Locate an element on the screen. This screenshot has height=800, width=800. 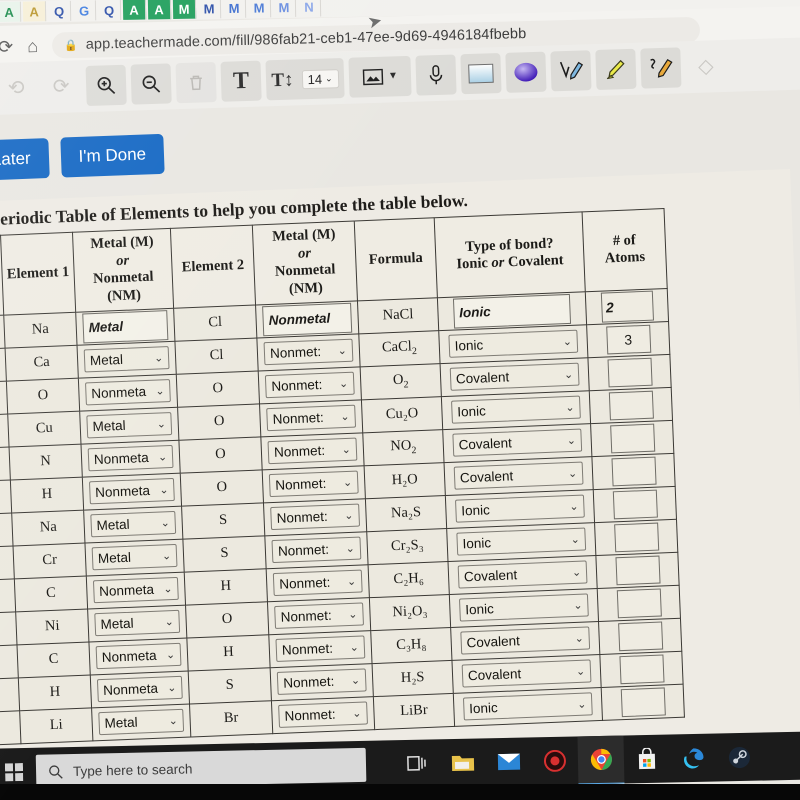
taskbar-search-box: Type here to search is located at coordinates (201, 768).